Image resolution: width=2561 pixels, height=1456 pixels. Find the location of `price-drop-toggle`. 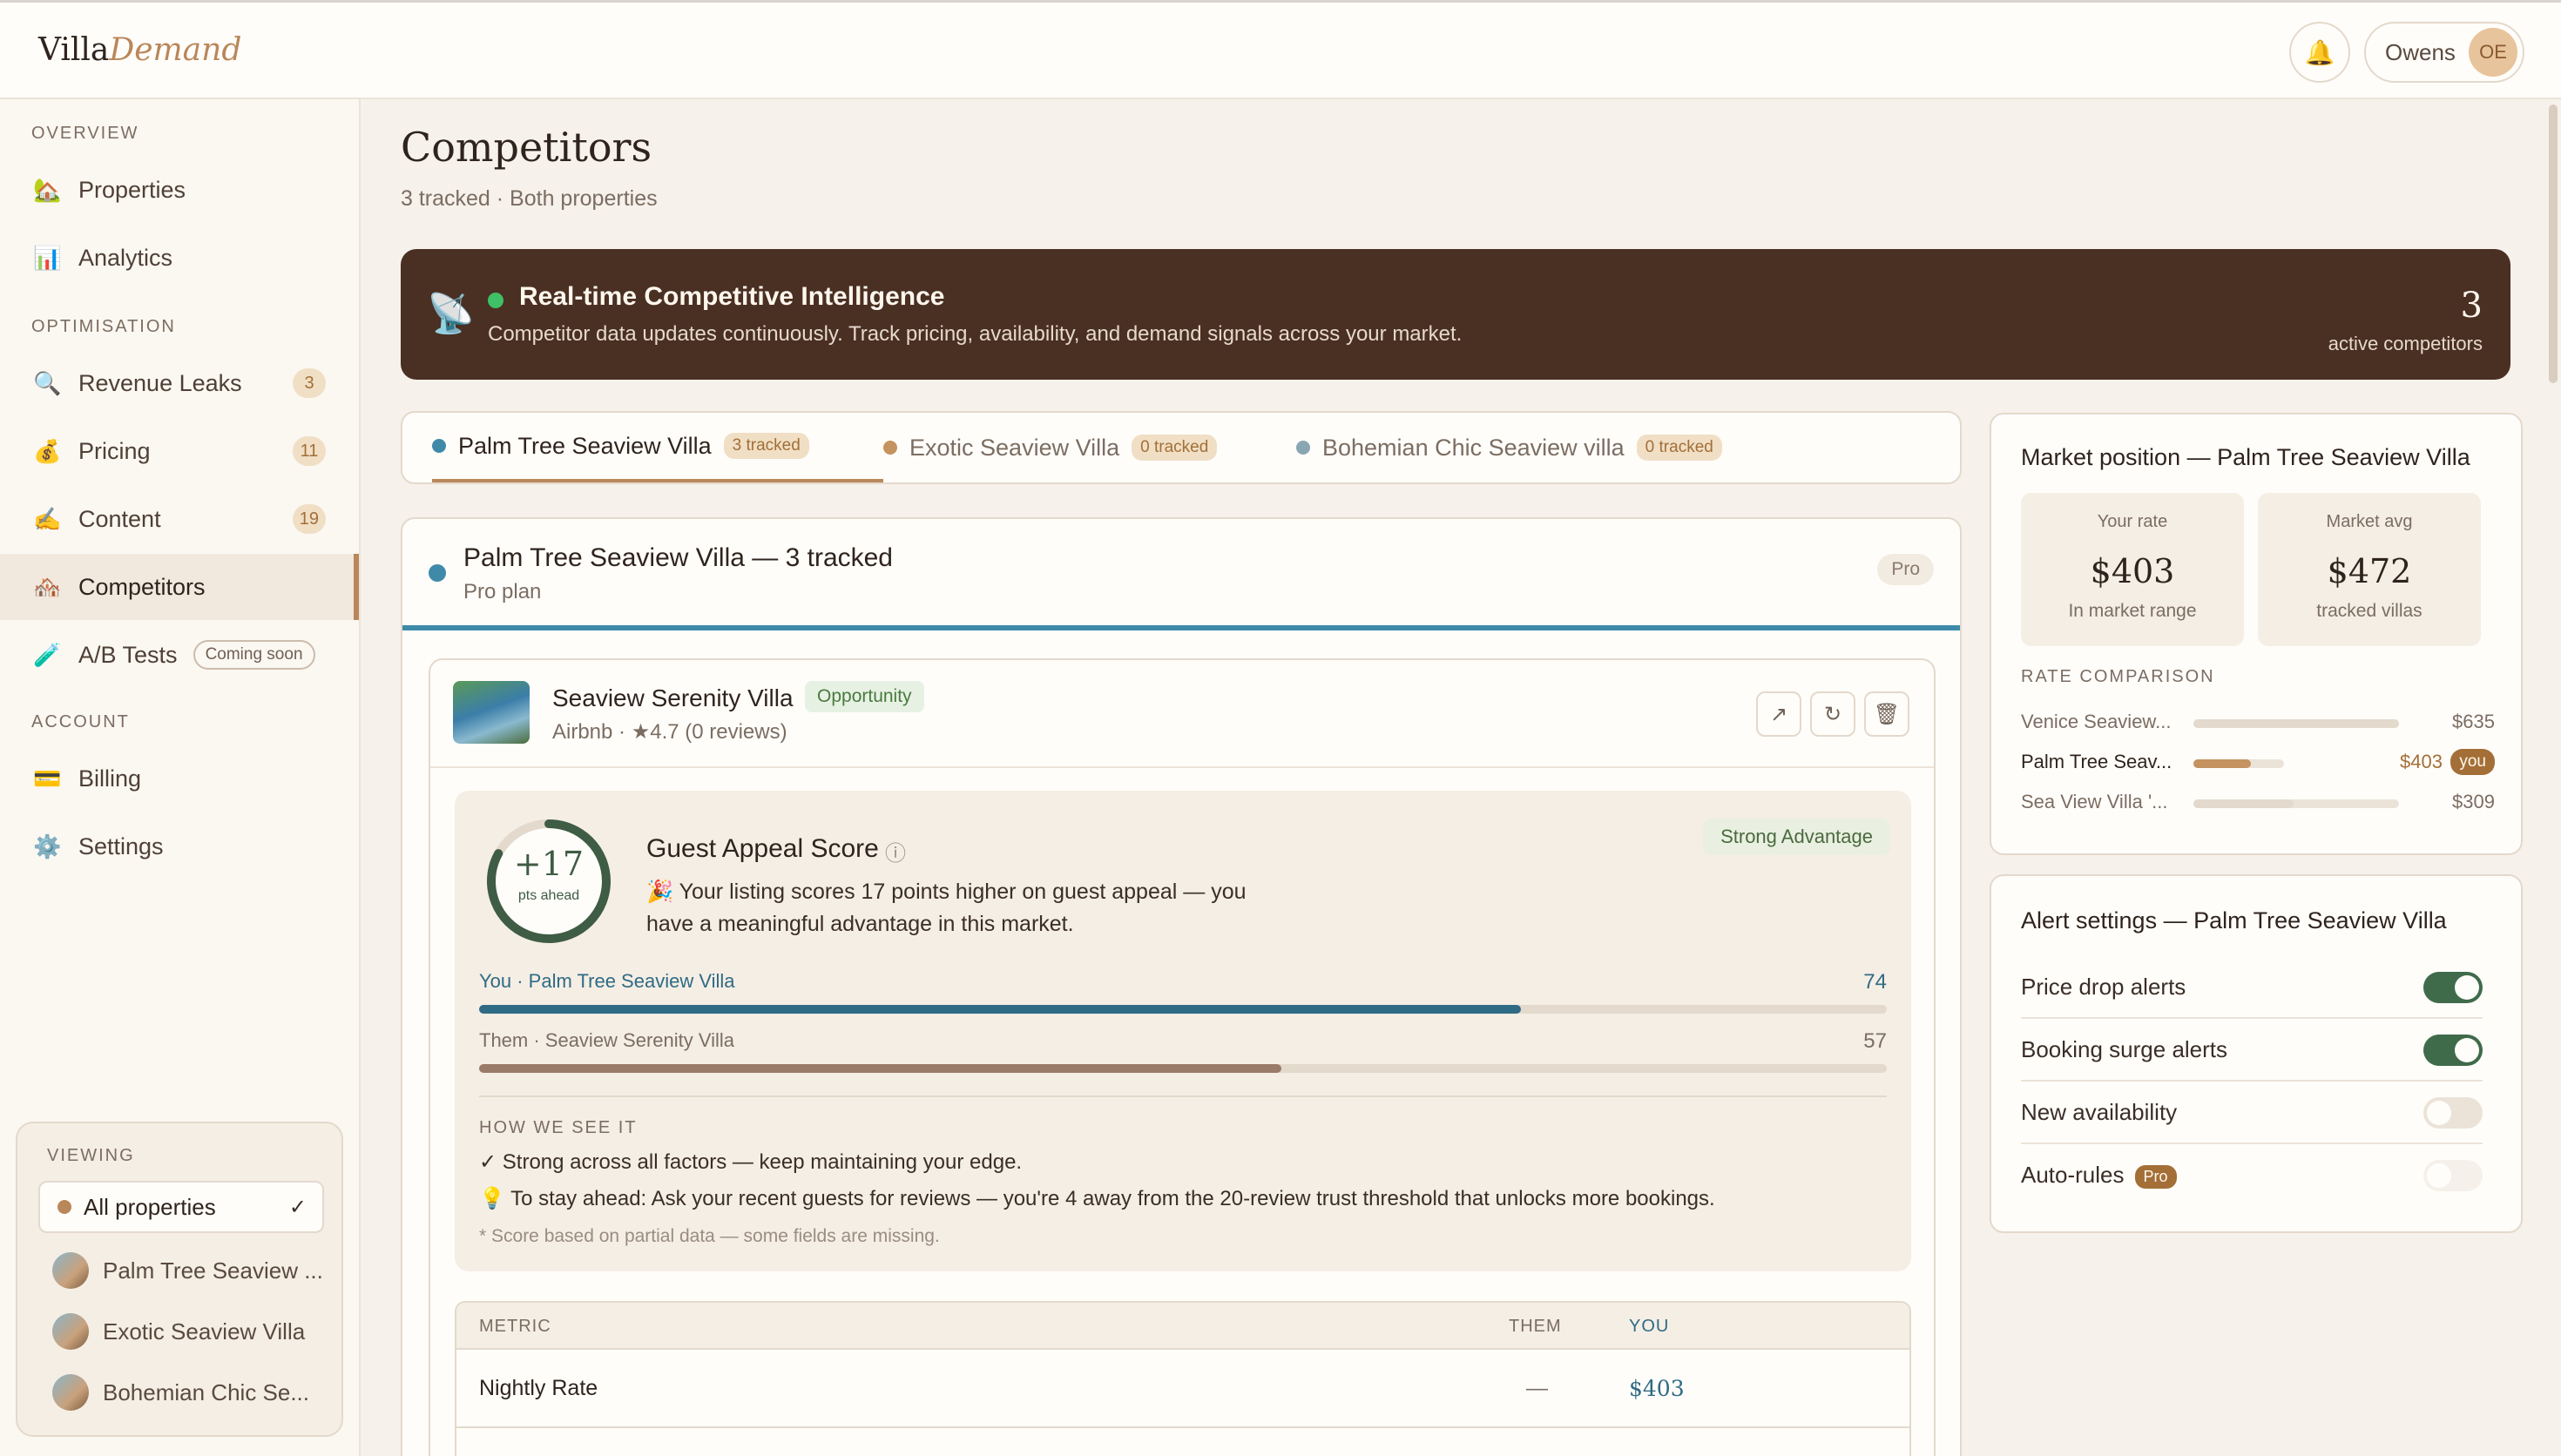

price-drop-toggle is located at coordinates (2453, 987).